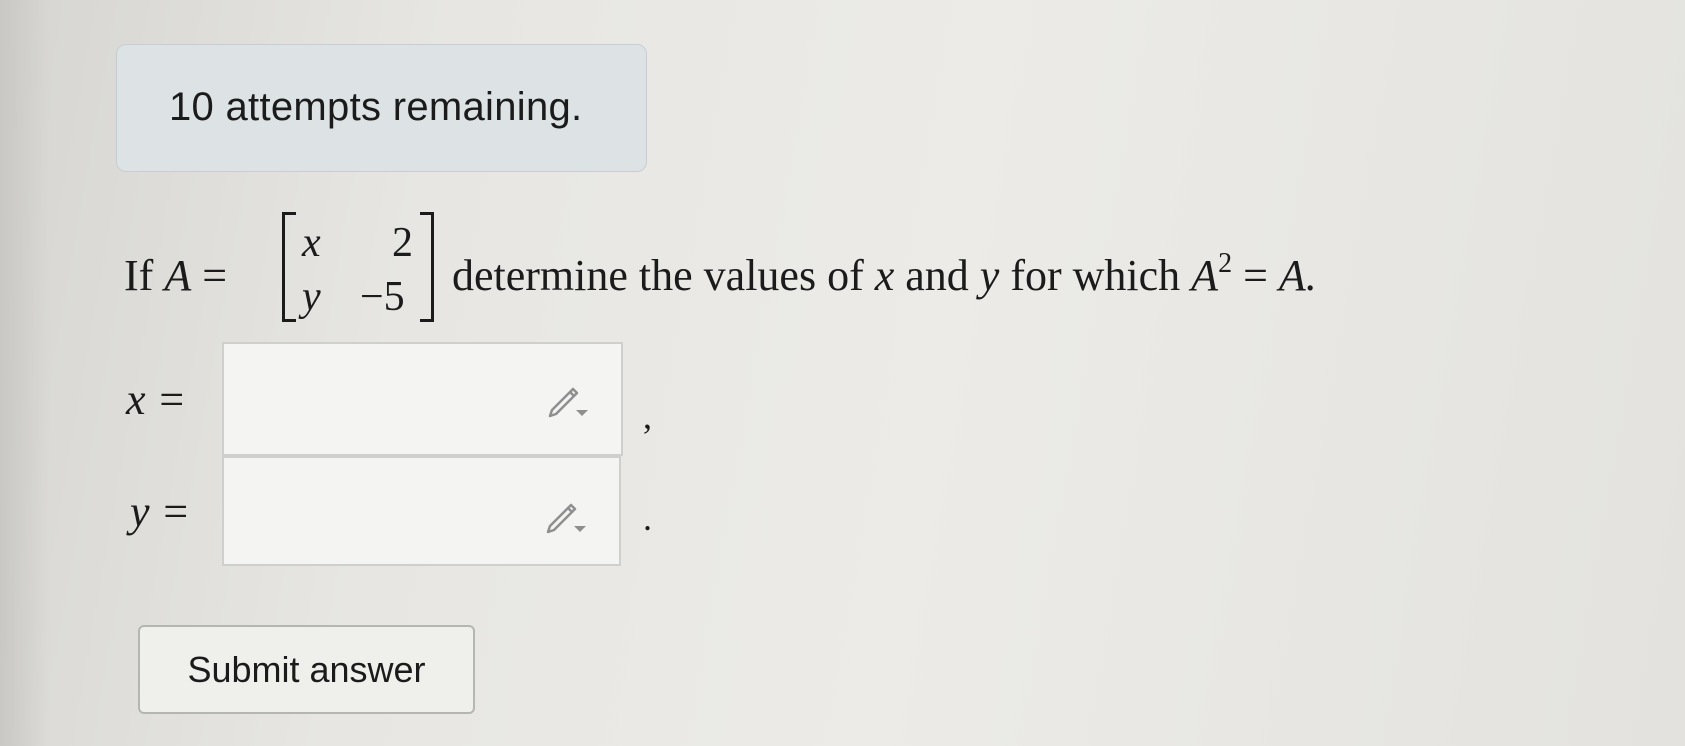 Image resolution: width=1685 pixels, height=746 pixels. What do you see at coordinates (156, 399) in the screenshot?
I see `x-label: x =` at bounding box center [156, 399].